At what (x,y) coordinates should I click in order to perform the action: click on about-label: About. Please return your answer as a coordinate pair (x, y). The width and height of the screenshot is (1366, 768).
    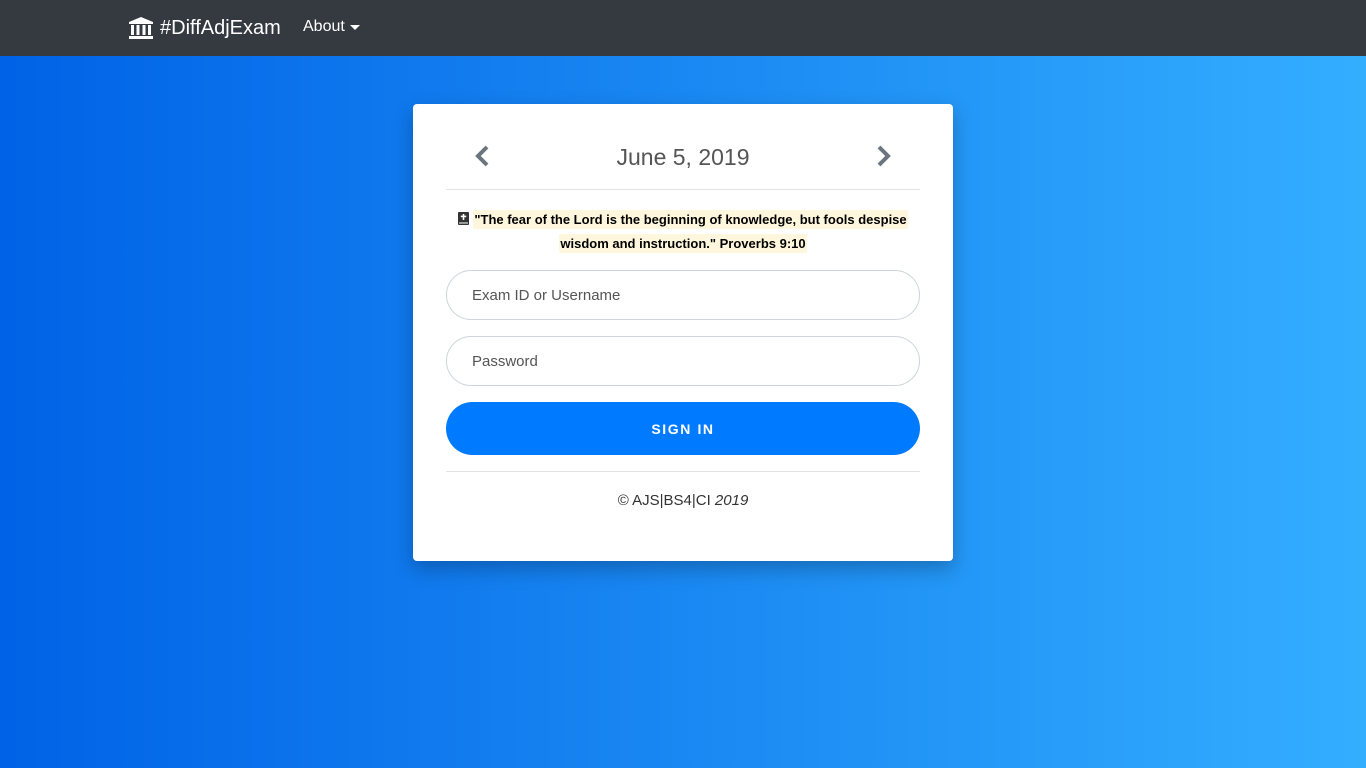
    Looking at the image, I should click on (324, 26).